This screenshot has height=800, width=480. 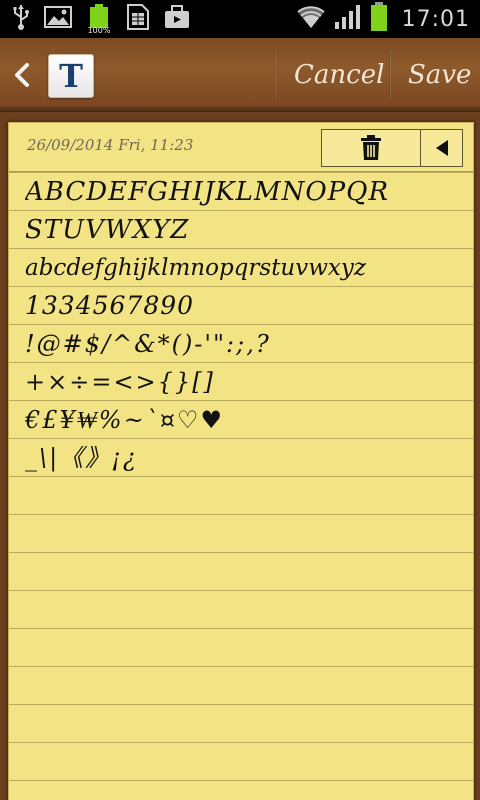 I want to click on note-line: 1334567890, so click(x=110, y=305).